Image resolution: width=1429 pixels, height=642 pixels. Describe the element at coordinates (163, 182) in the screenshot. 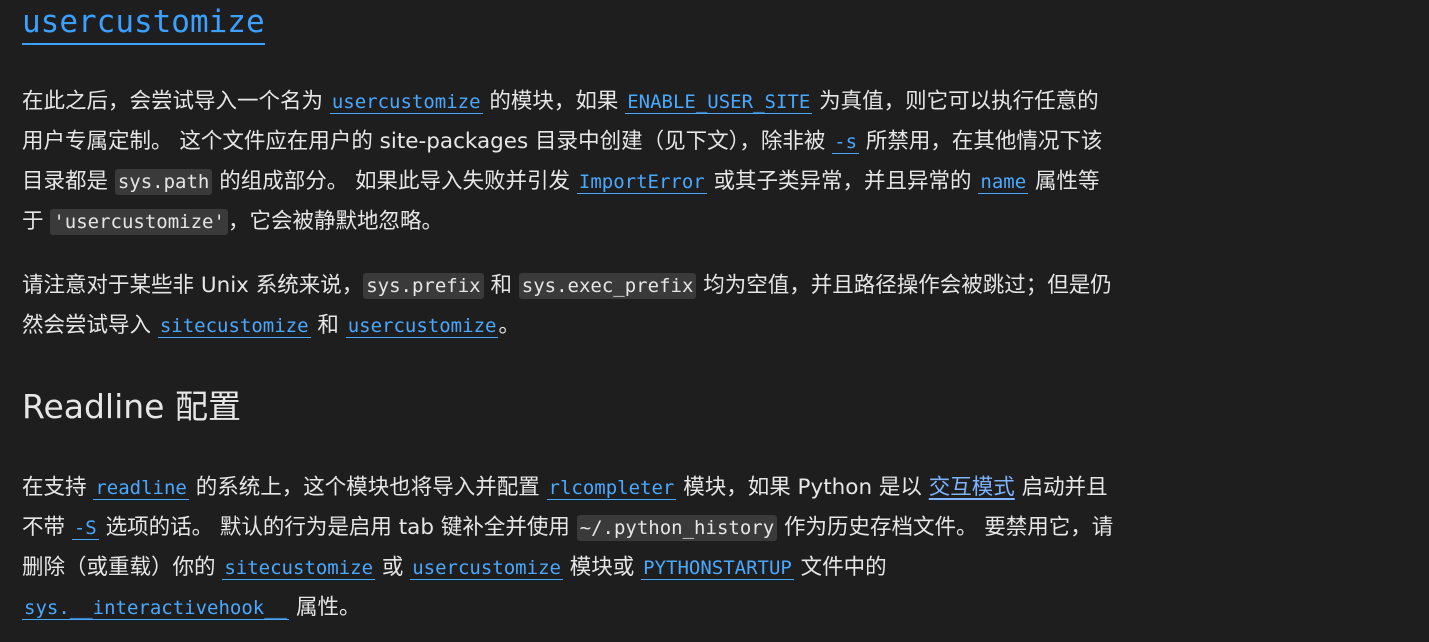

I see `sys-path-literal: sys.path` at that location.